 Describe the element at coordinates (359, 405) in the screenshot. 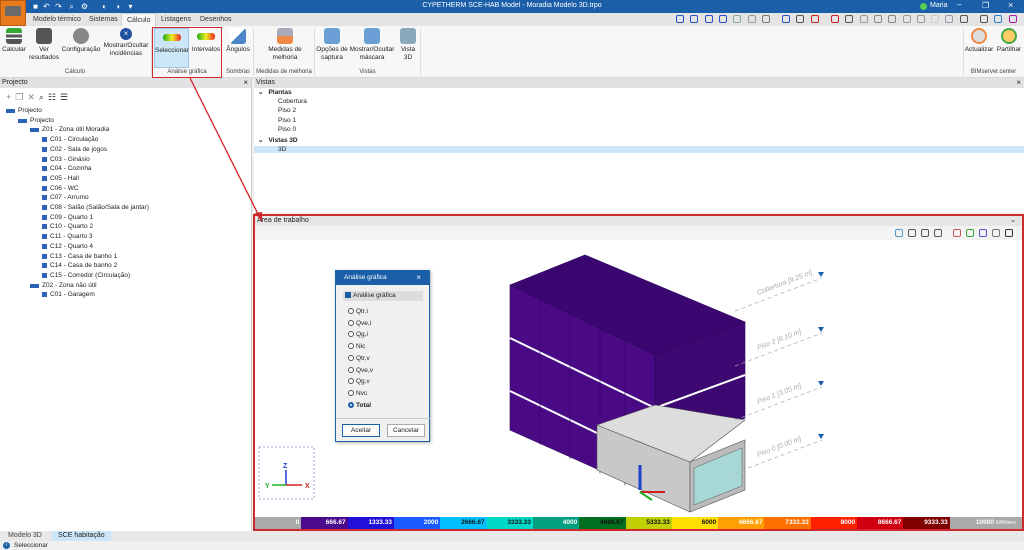

I see `radio-option: Total` at that location.